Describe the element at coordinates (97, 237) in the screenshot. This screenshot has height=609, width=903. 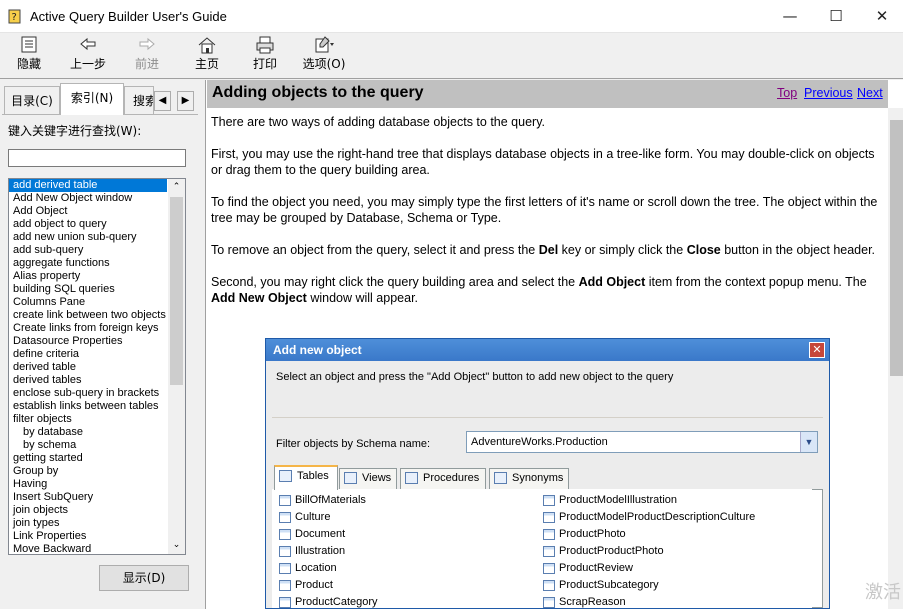
I see `index-list-item: add new union sub-query` at that location.